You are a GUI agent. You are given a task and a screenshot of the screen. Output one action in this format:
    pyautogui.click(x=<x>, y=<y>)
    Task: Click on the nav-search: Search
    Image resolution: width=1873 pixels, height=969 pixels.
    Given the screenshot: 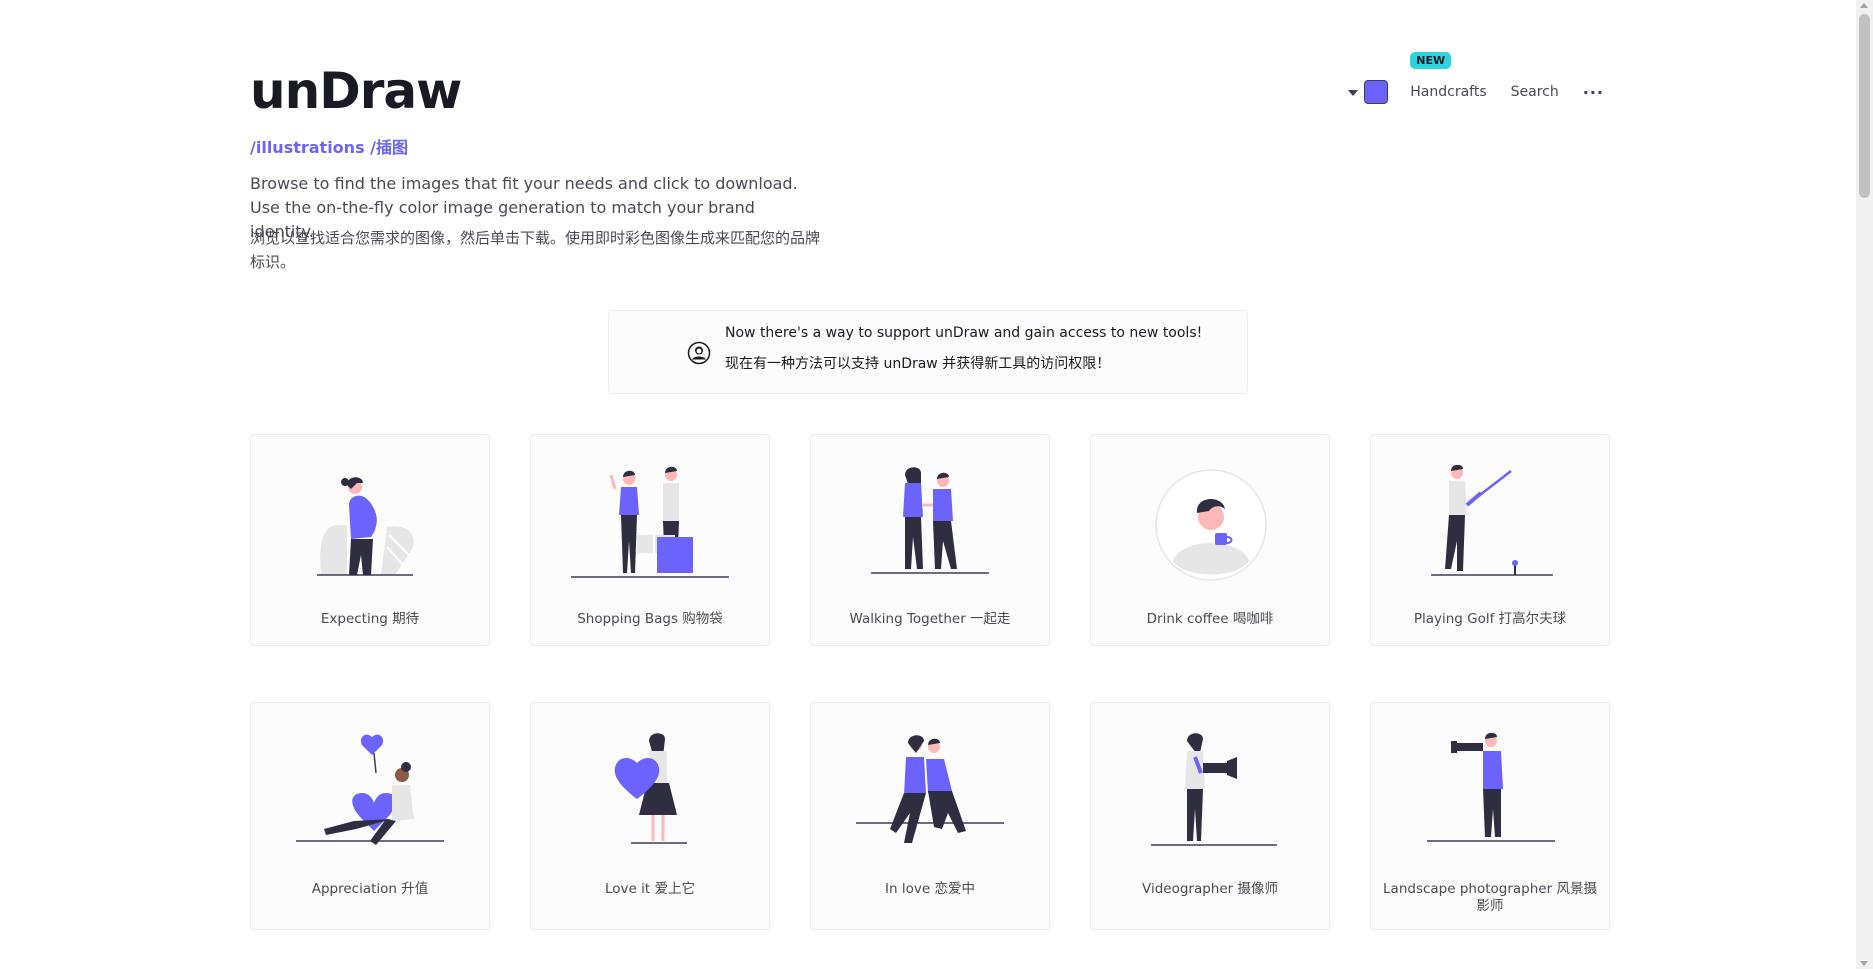 What is the action you would take?
    pyautogui.click(x=1535, y=92)
    